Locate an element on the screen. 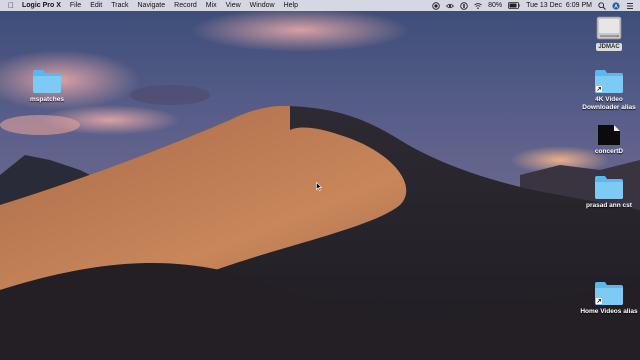  battery-percent: 80% is located at coordinates (495, 5).